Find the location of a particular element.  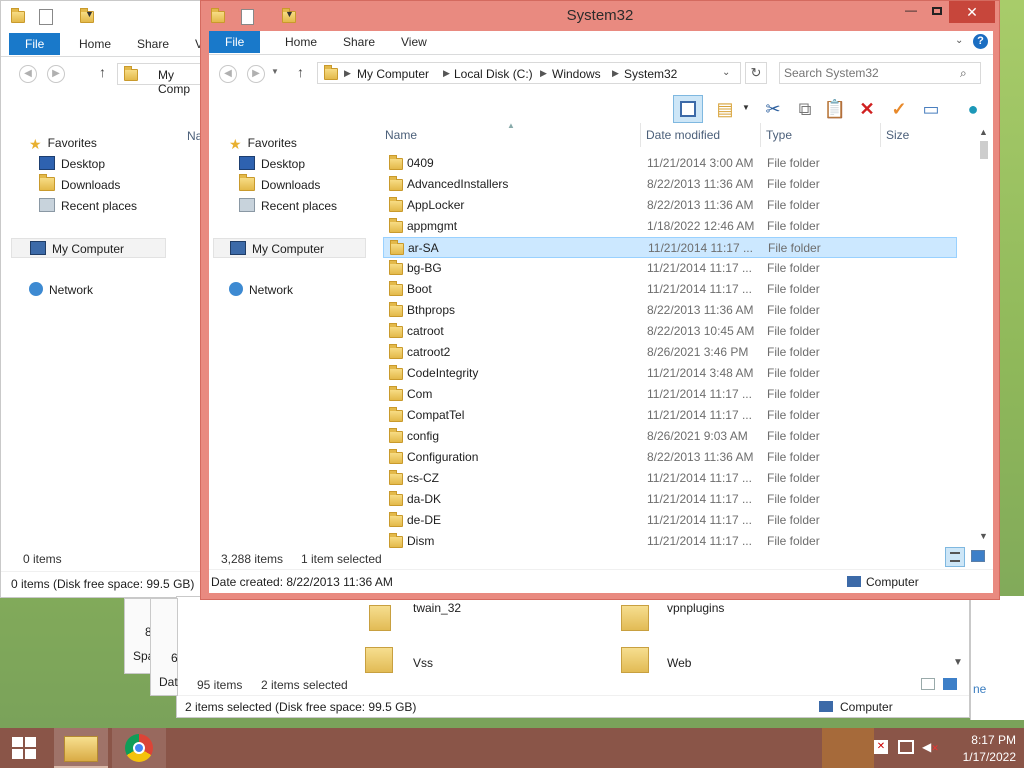

tab-share: Share is located at coordinates (153, 44).